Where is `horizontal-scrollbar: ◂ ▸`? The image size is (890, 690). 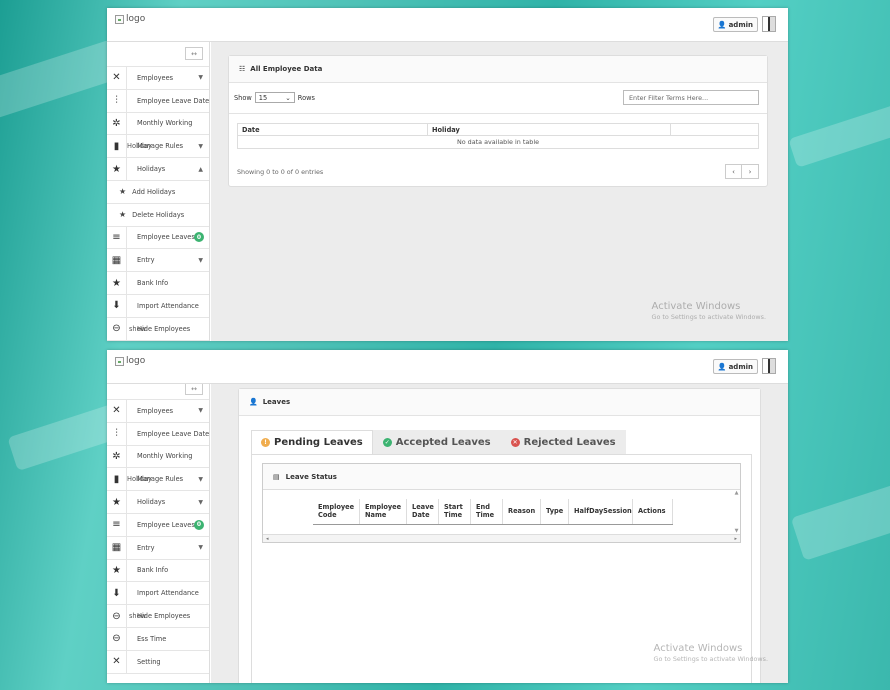
horizontal-scrollbar: ◂ ▸ is located at coordinates (501, 538).